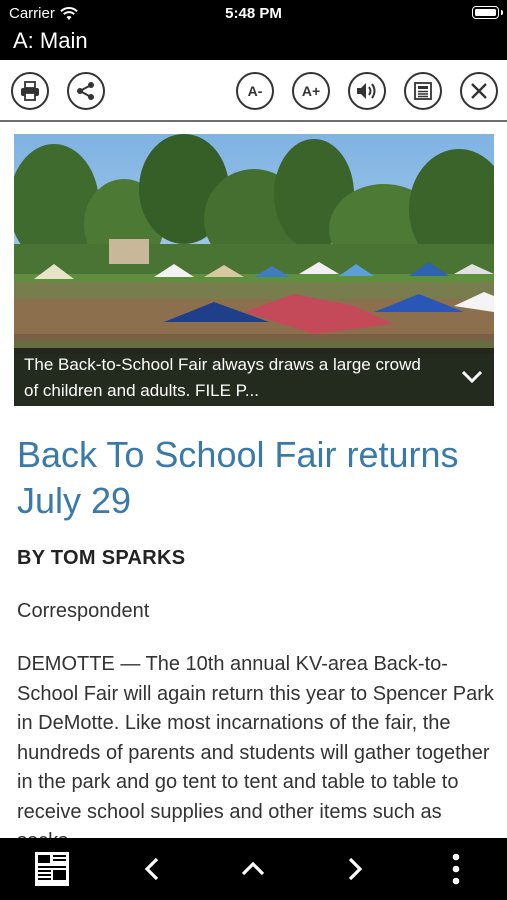 This screenshot has height=900, width=507. I want to click on status-bar: Carrier 5:48 PM, so click(253, 13).